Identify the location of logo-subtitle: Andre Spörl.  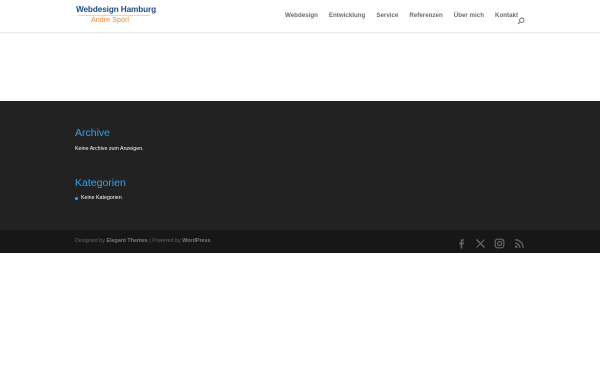
(110, 20).